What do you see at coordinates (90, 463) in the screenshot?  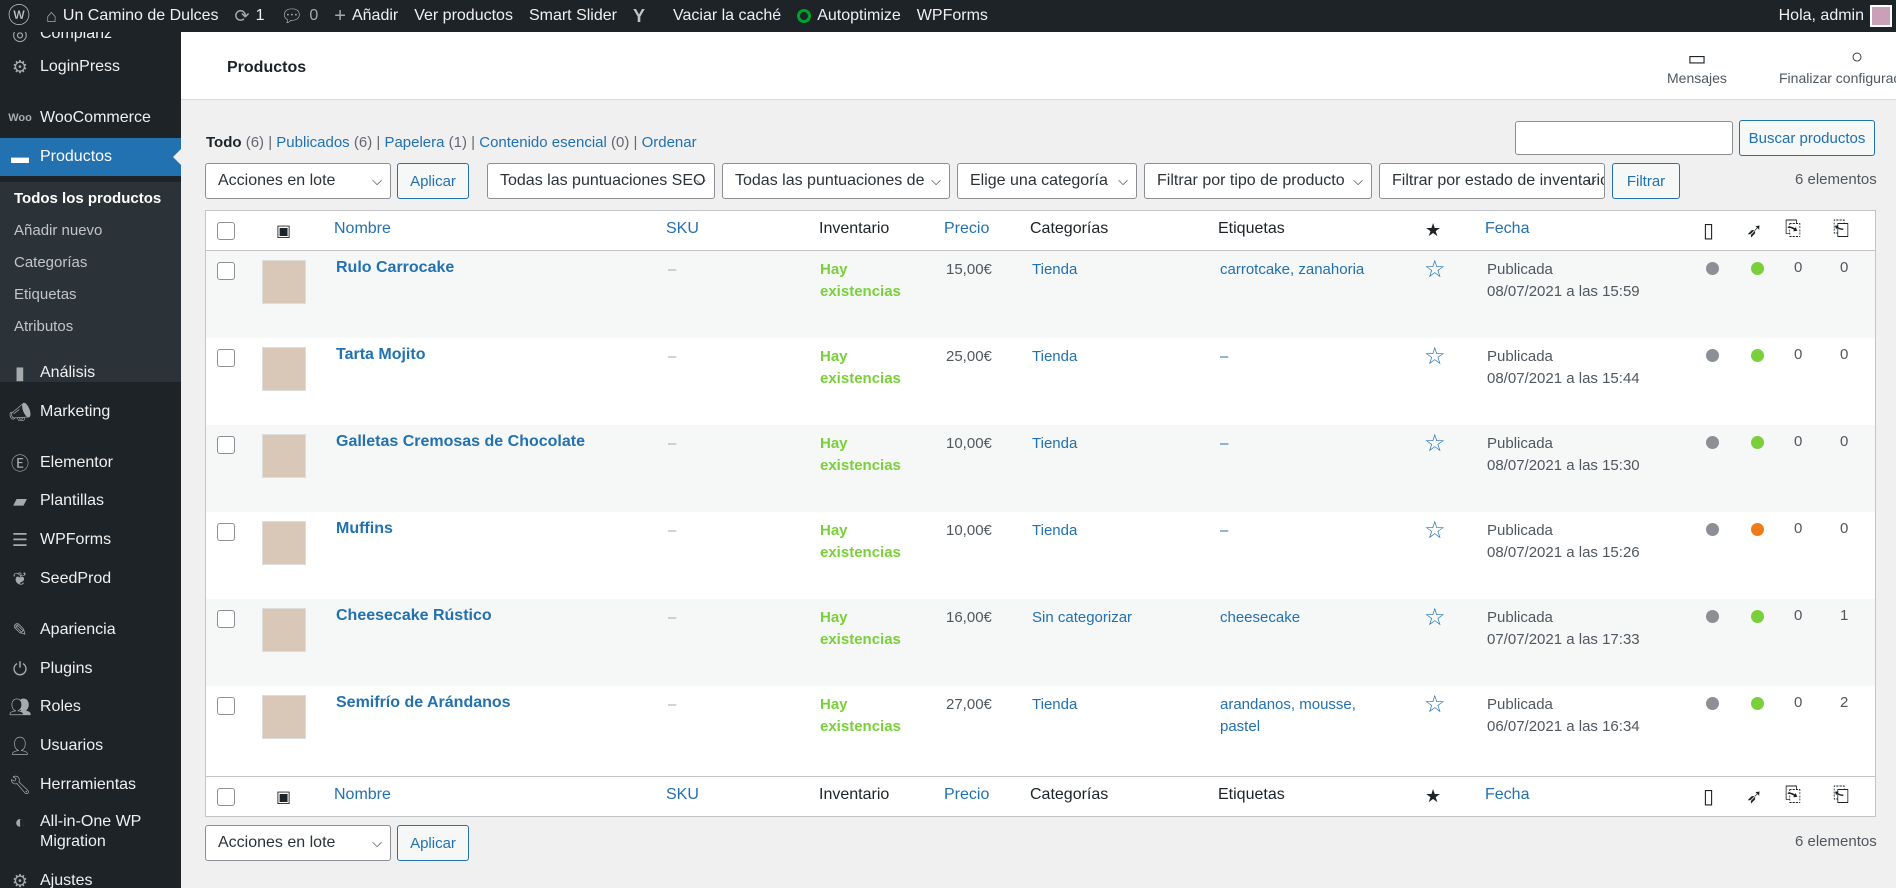 I see `menu-elementor: Ⓔ Elementor` at bounding box center [90, 463].